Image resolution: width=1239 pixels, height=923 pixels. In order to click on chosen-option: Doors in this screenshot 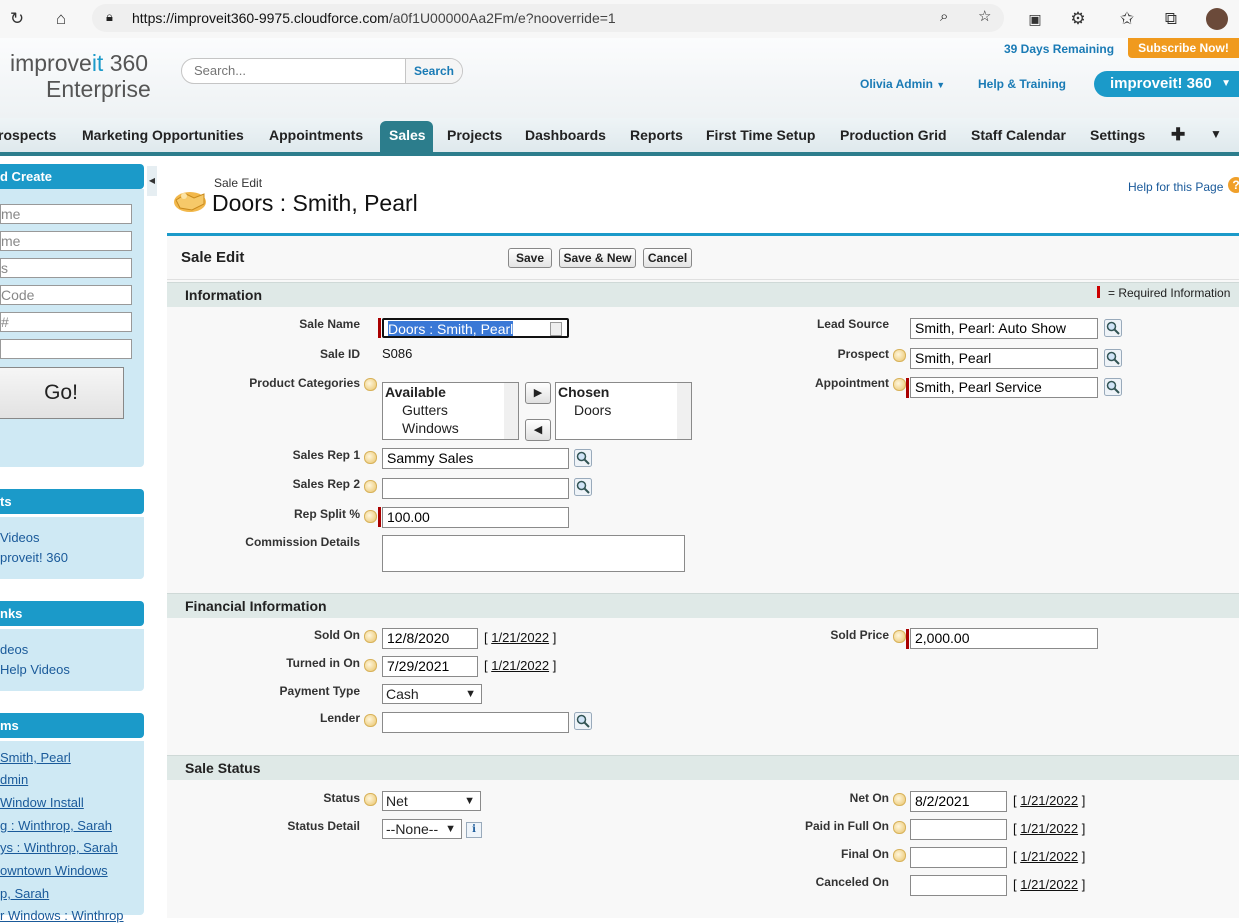, I will do `click(623, 410)`.